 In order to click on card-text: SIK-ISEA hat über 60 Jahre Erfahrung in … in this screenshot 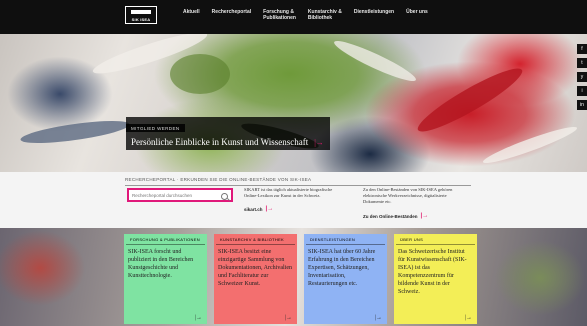, I will do `click(342, 268)`.